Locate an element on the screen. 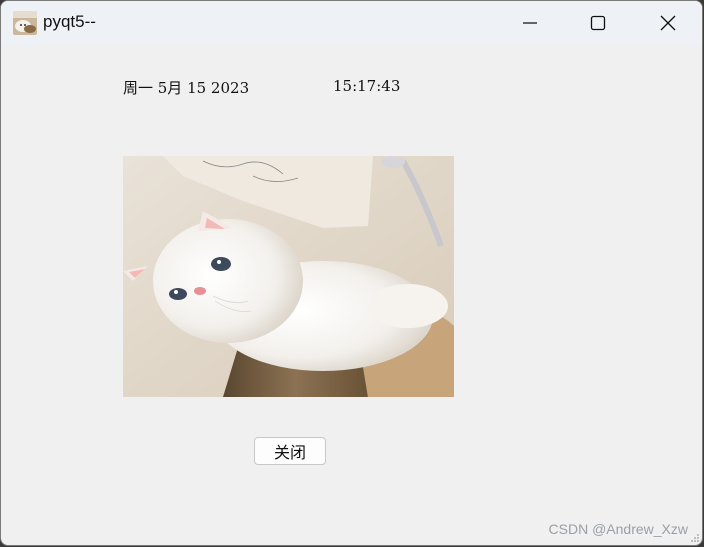  title-bar: pyqt5-- is located at coordinates (351, 23).